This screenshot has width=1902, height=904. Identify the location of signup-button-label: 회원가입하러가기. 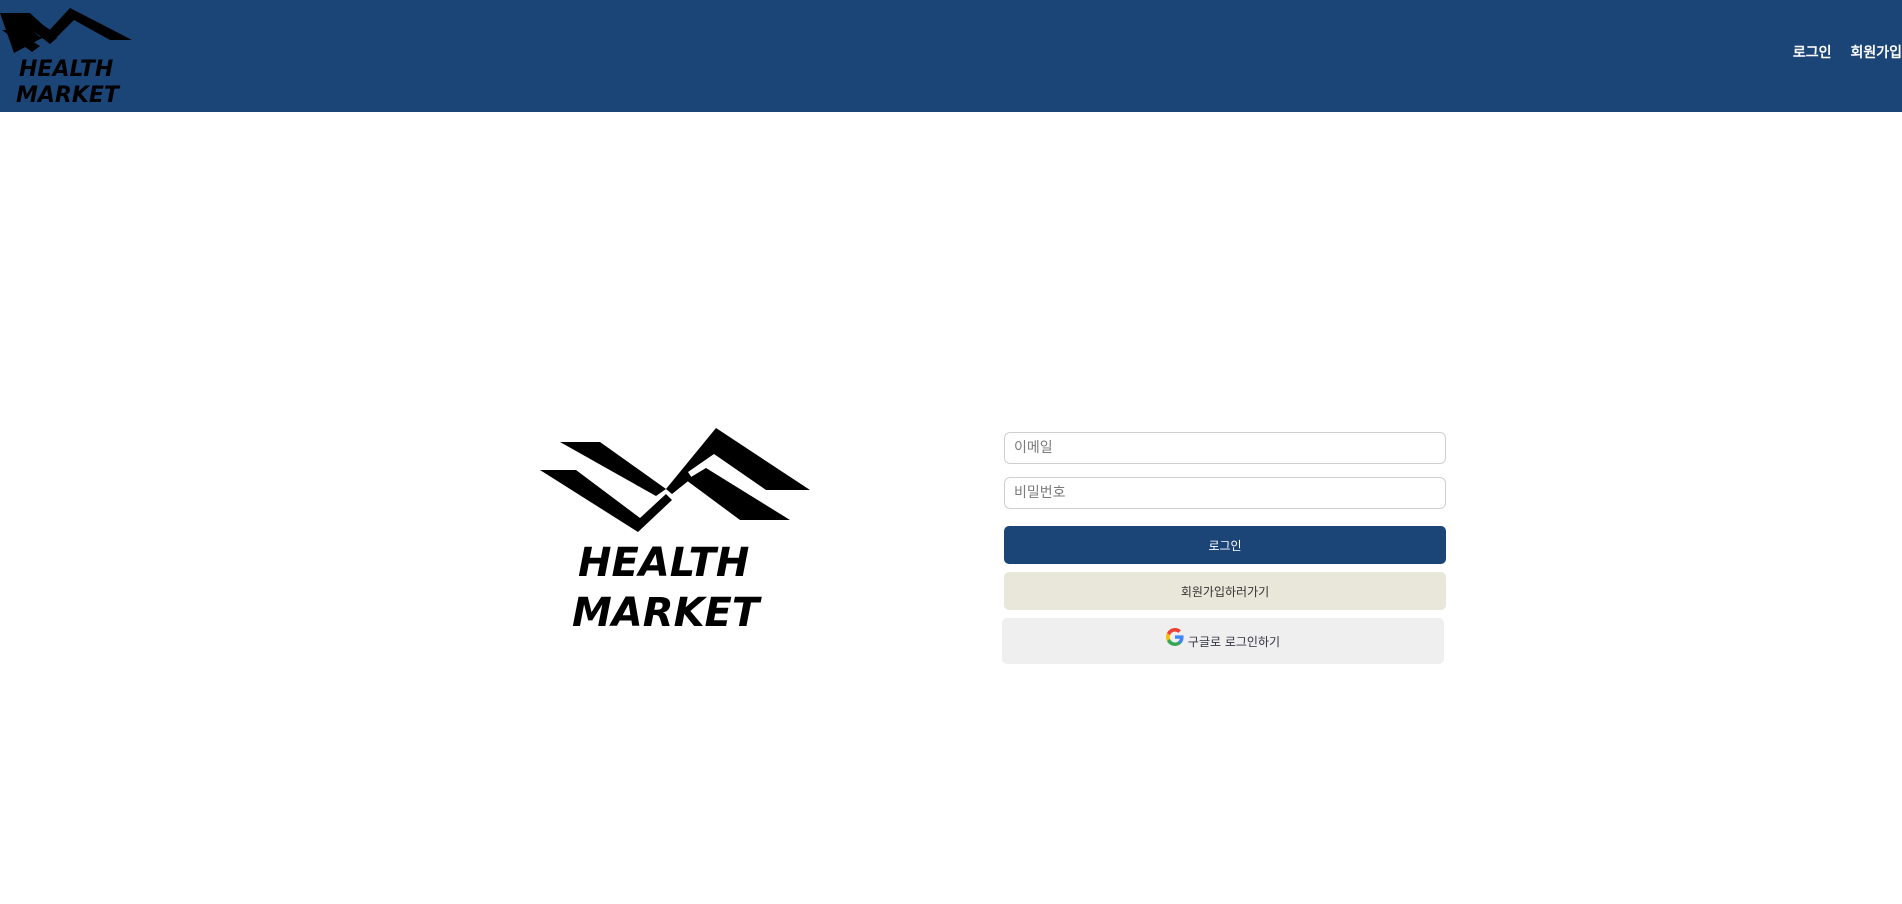
(1225, 591).